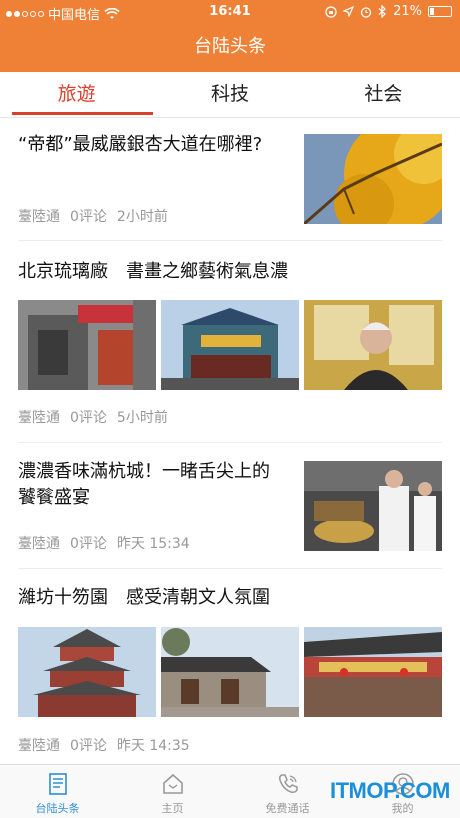 The height and width of the screenshot is (818, 460). I want to click on tab-society: 社会, so click(383, 94).